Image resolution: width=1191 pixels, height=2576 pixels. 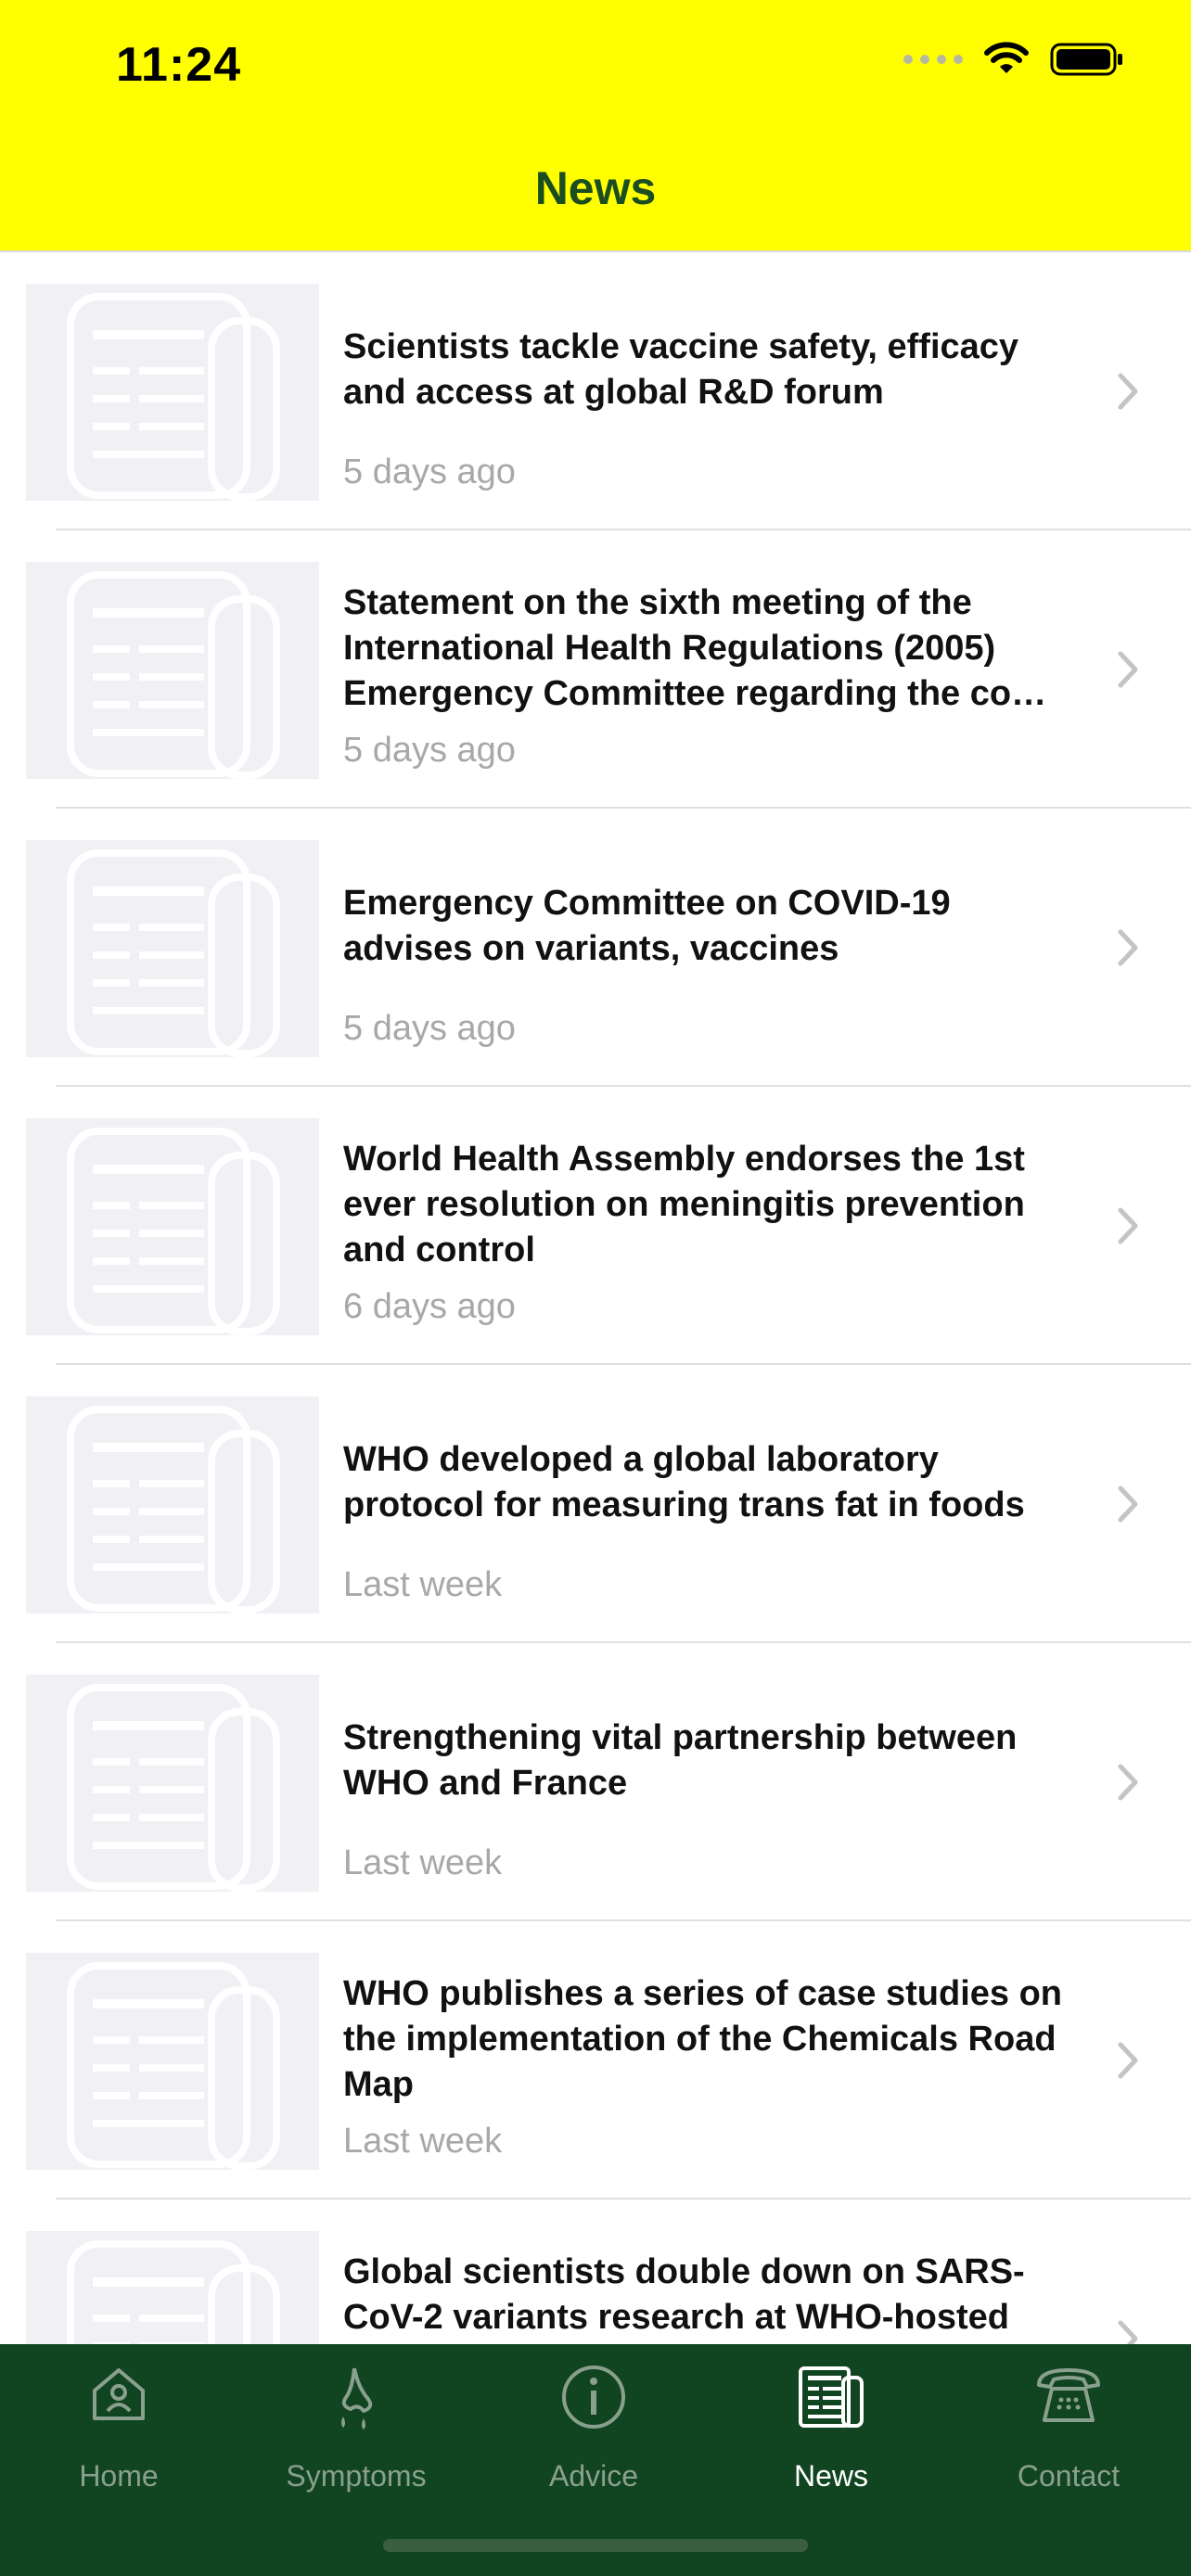 I want to click on tab-news: News, so click(x=831, y=2427).